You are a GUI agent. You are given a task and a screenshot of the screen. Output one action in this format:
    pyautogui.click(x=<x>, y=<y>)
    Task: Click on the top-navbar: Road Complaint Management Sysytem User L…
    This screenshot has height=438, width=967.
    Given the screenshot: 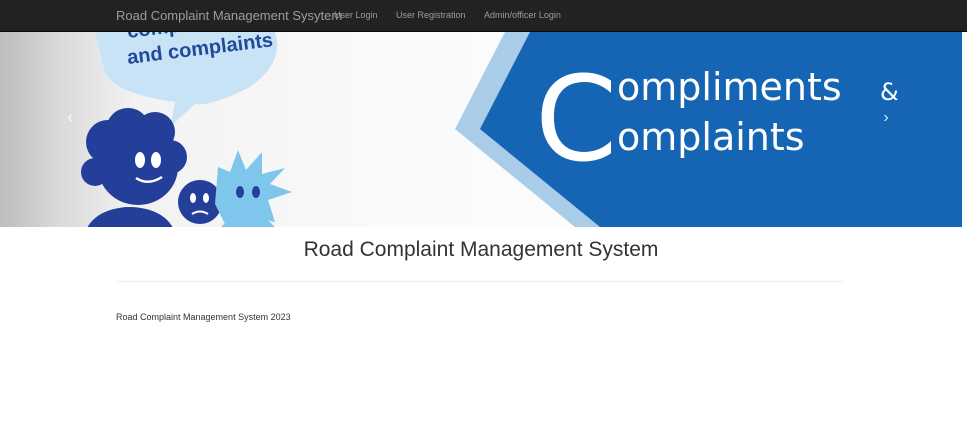 What is the action you would take?
    pyautogui.click(x=483, y=16)
    